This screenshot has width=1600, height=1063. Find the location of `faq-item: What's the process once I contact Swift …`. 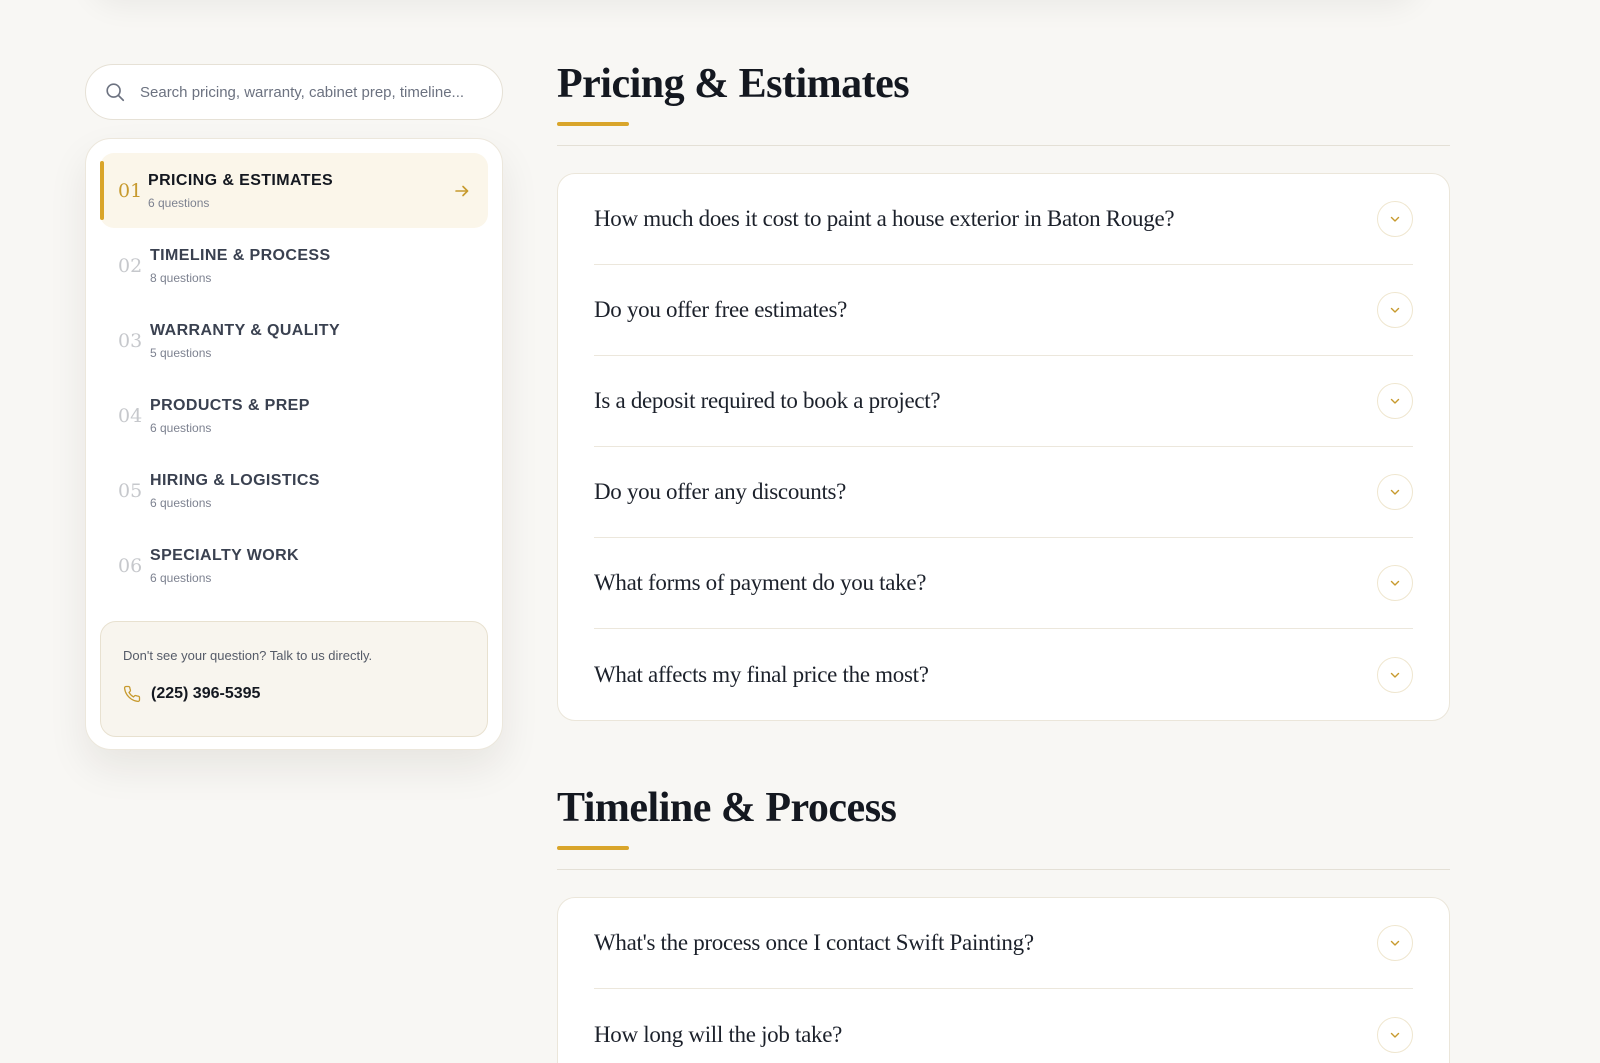

faq-item: What's the process once I contact Swift … is located at coordinates (1003, 943).